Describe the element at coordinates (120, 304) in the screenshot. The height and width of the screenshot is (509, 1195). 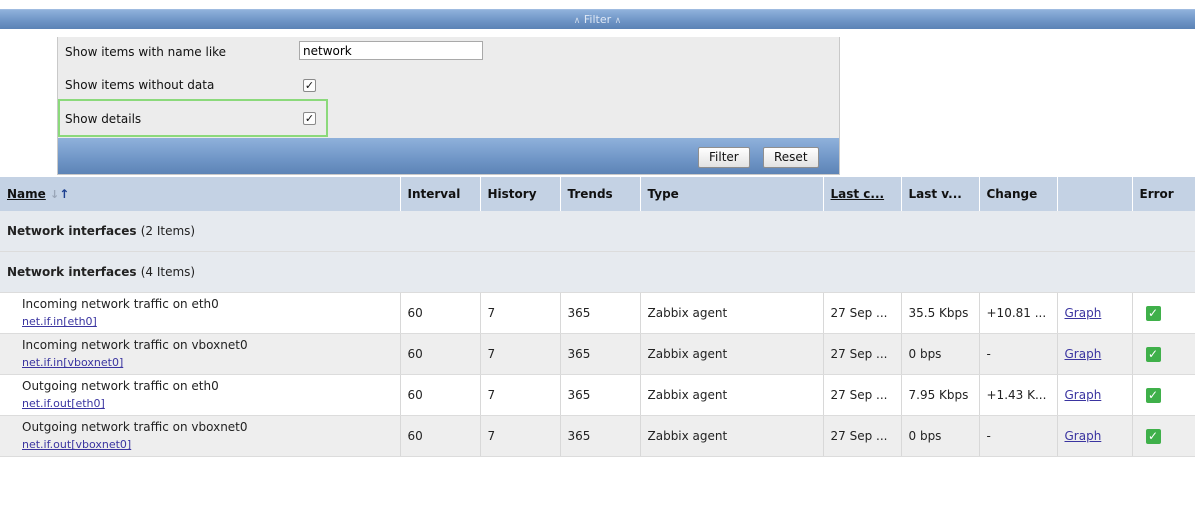
I see `item-name: Incoming network traffic on eth0` at that location.